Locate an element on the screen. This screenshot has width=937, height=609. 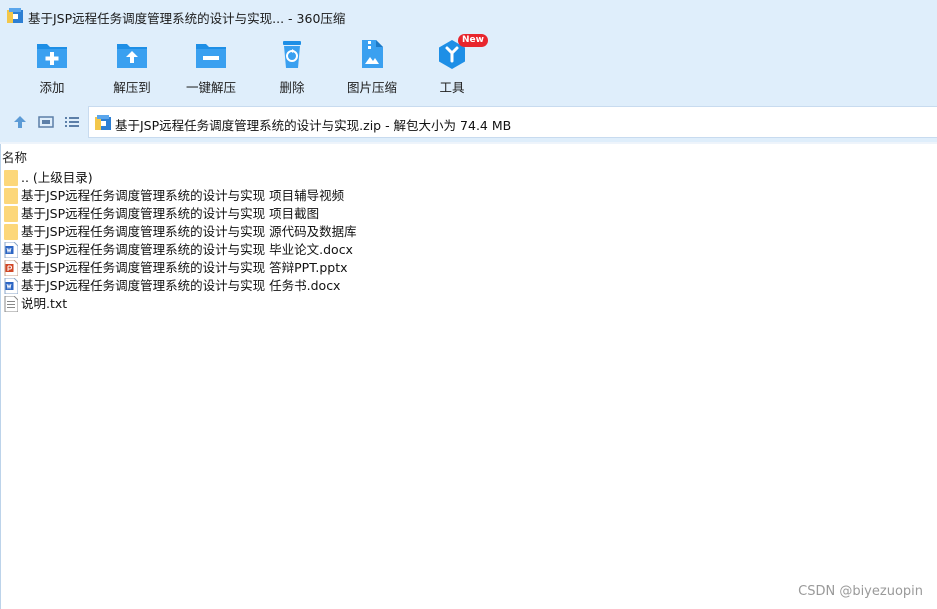
list-item-name: 基于JSP远程任务调度管理系统的设计与实现 源代码及数据库 is located at coordinates (189, 231).